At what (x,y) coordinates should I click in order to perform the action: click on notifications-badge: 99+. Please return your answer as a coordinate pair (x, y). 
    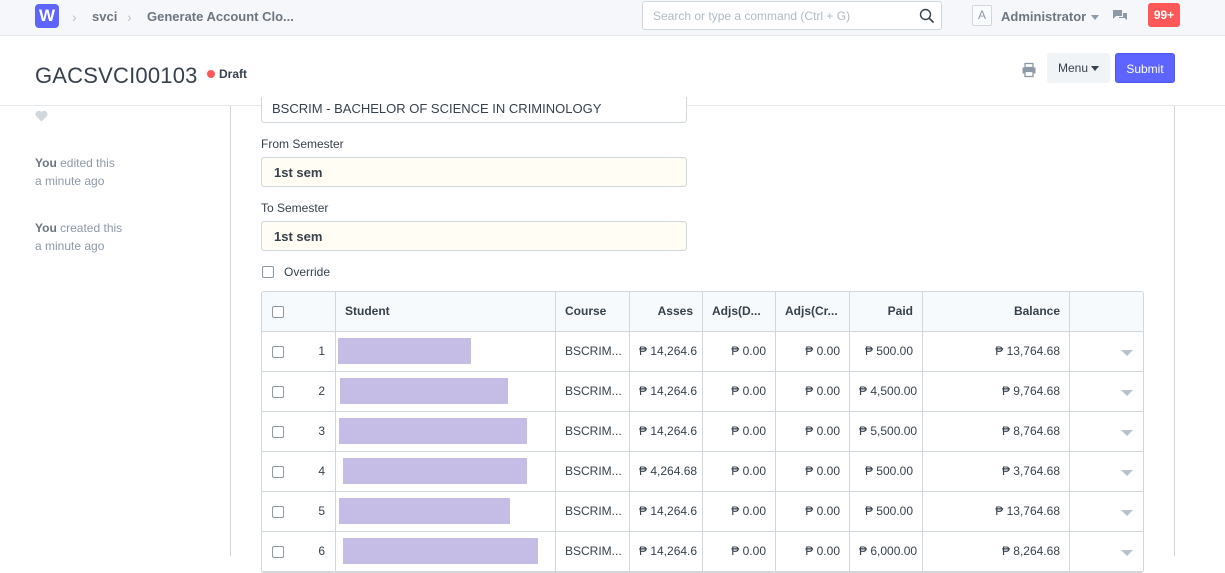
    Looking at the image, I should click on (1164, 15).